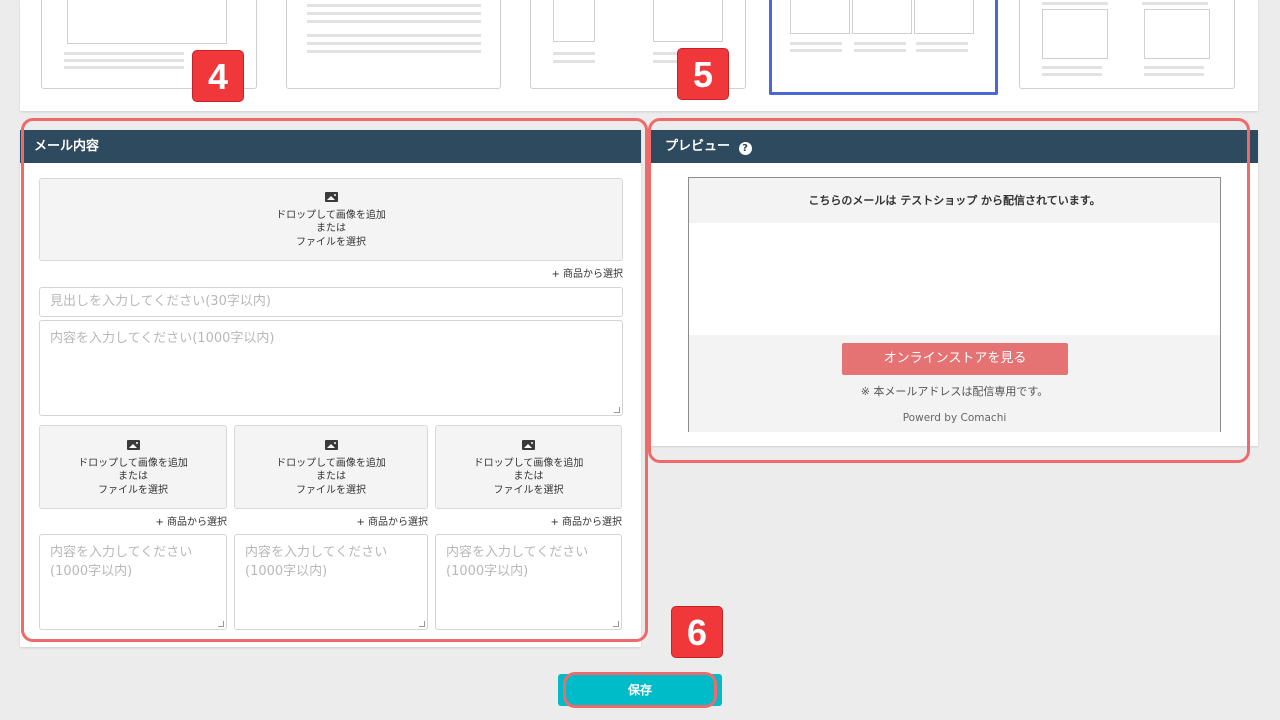 Image resolution: width=1280 pixels, height=720 pixels. I want to click on body-textarea: 内容を入力してください(1000字以内), so click(331, 368).